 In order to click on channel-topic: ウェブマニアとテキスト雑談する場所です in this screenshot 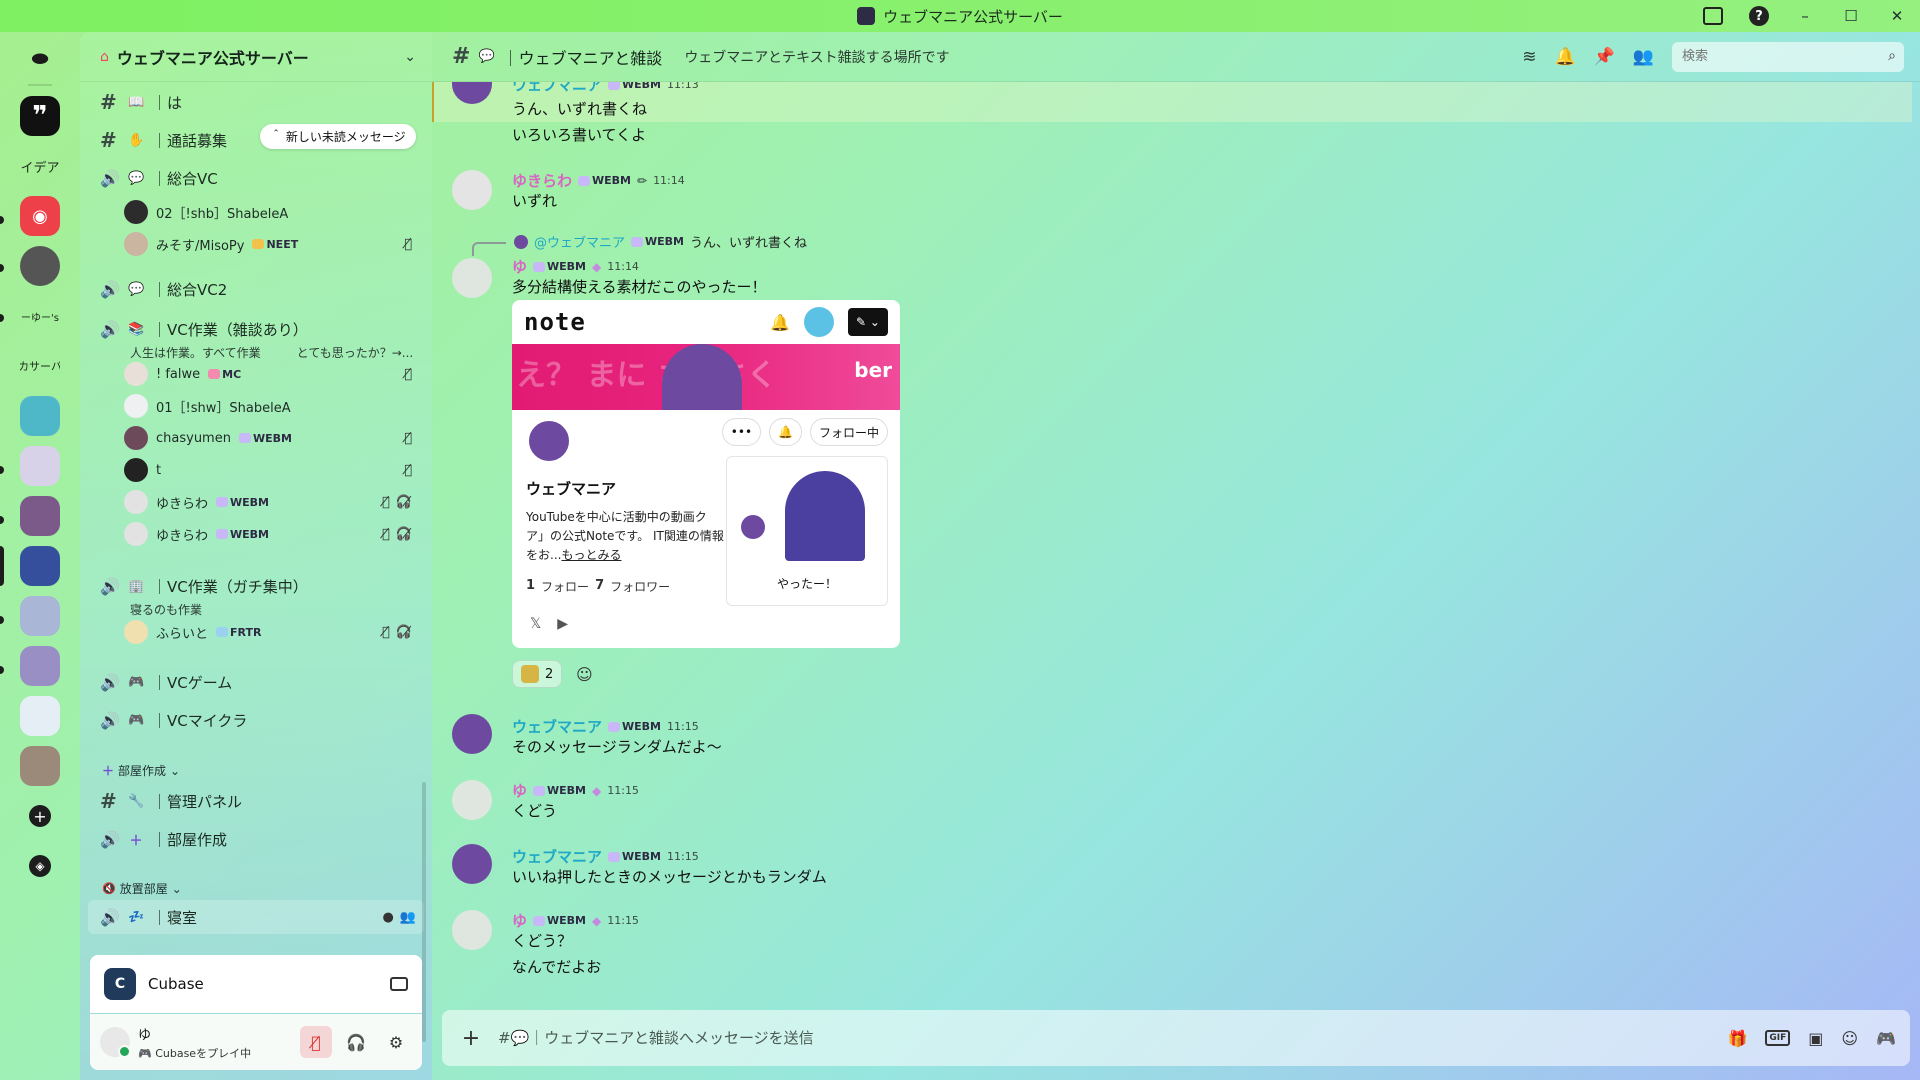, I will do `click(816, 57)`.